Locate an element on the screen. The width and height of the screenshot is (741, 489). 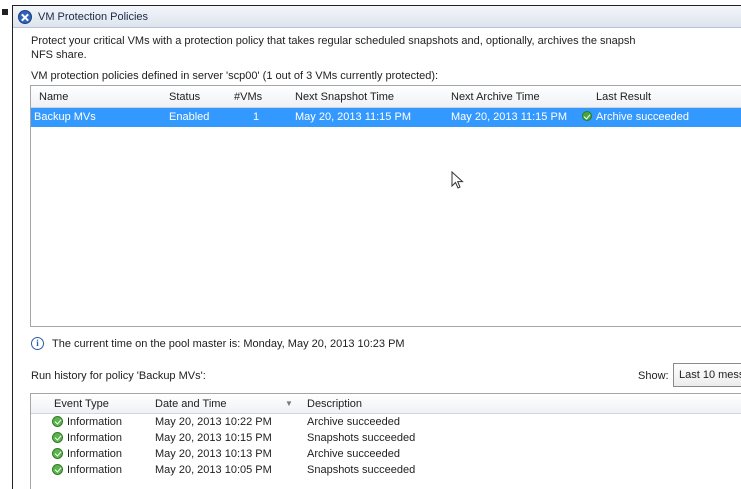
history-table-header: Event Type Date and Time ▼ Description is located at coordinates (386, 404).